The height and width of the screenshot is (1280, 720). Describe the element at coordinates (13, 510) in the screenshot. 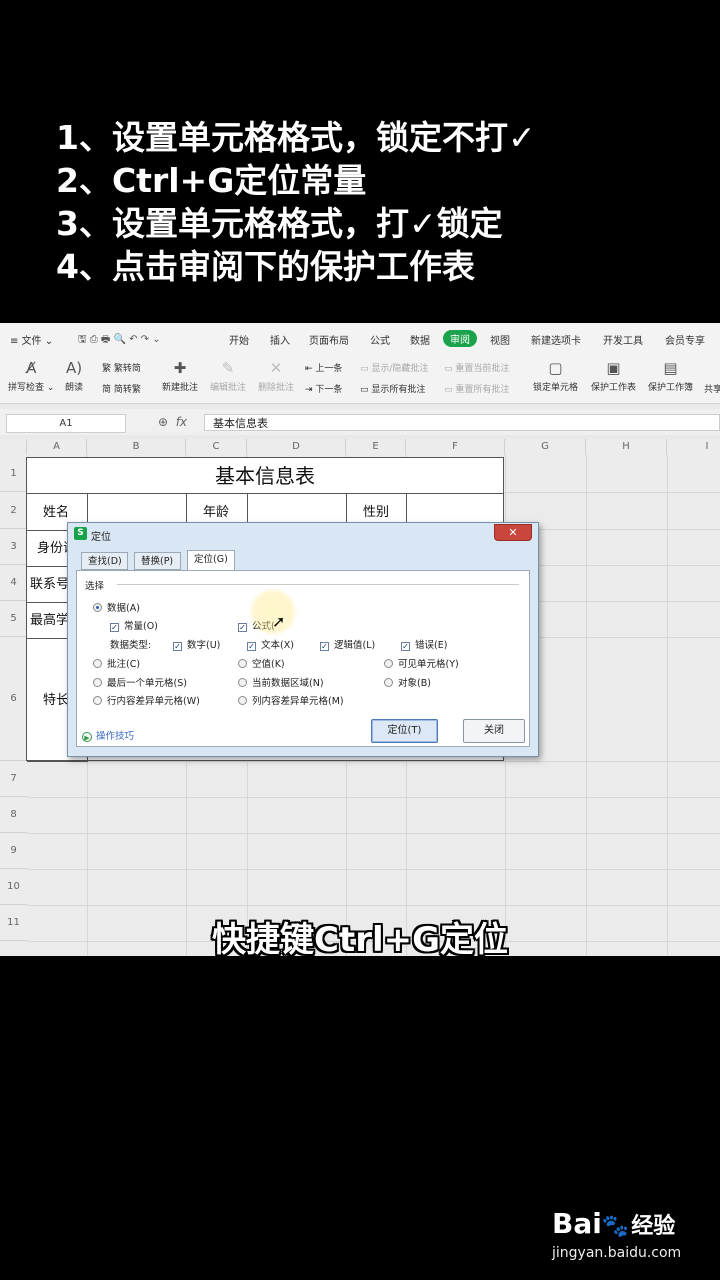

I see `row-header: 2` at that location.